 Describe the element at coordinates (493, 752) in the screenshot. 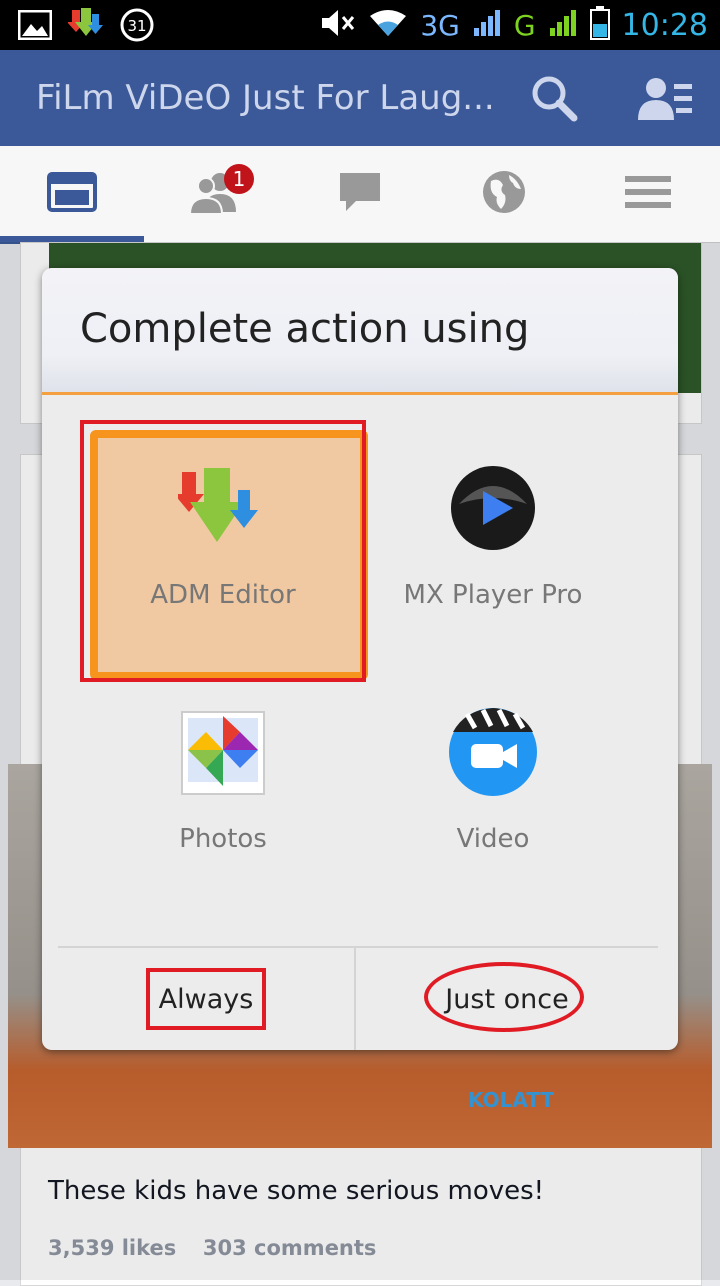

I see `video-camera-icon` at that location.